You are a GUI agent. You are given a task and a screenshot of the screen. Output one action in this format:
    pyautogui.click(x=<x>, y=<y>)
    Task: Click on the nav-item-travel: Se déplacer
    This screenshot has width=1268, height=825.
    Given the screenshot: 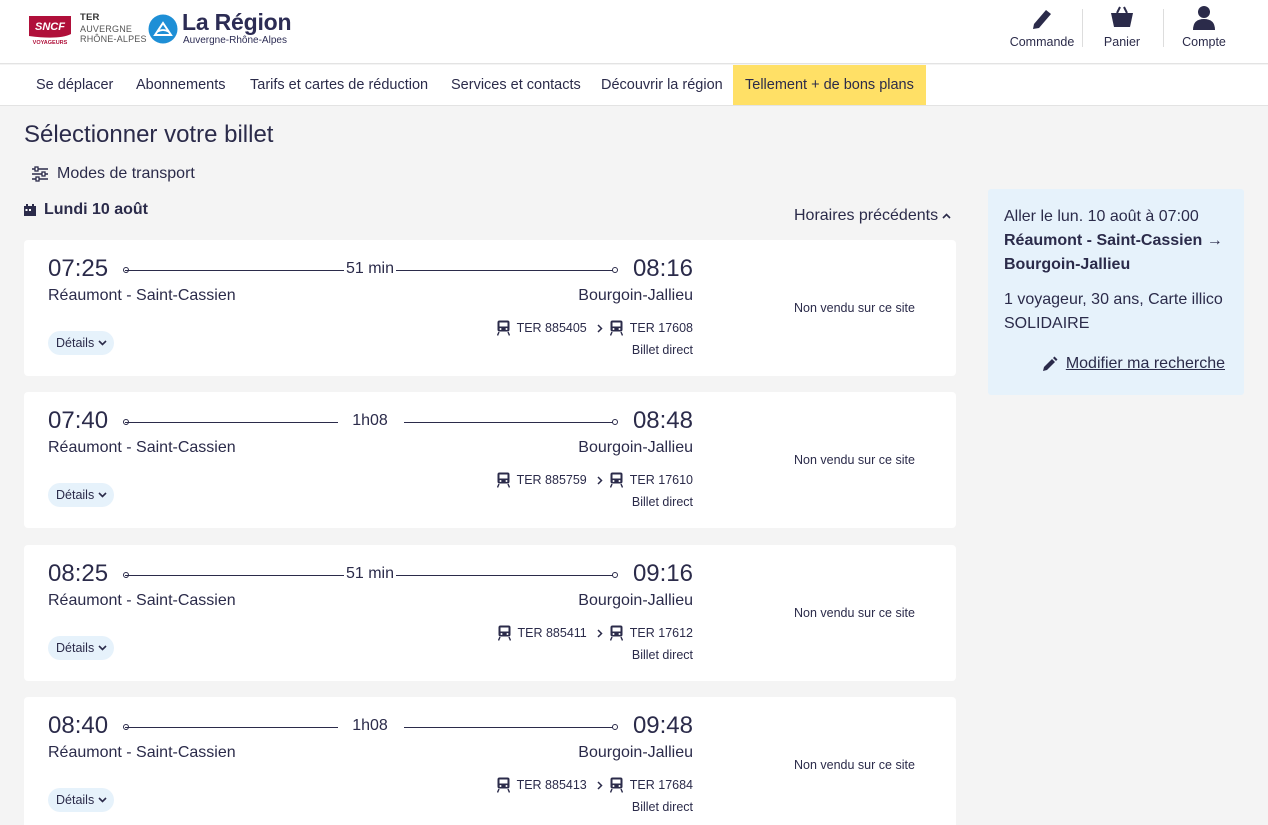 What is the action you would take?
    pyautogui.click(x=74, y=85)
    